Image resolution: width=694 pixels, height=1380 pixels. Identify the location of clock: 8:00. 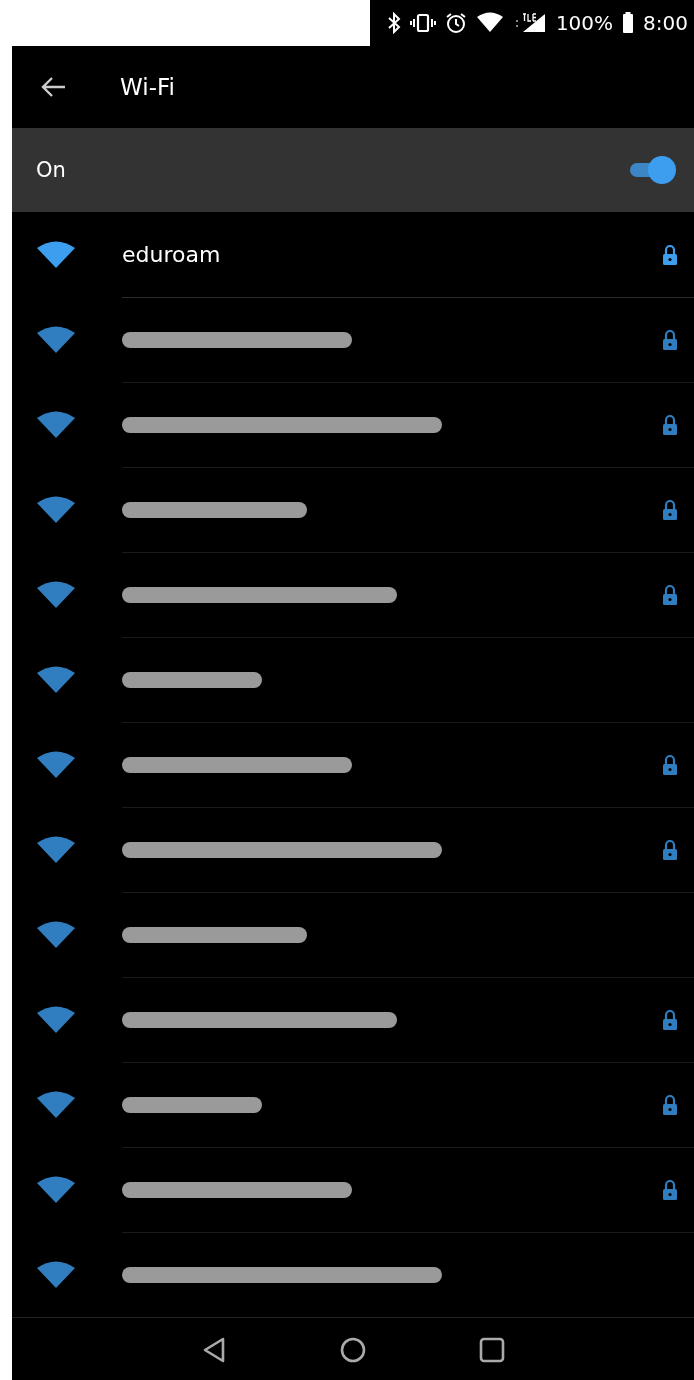
(665, 23).